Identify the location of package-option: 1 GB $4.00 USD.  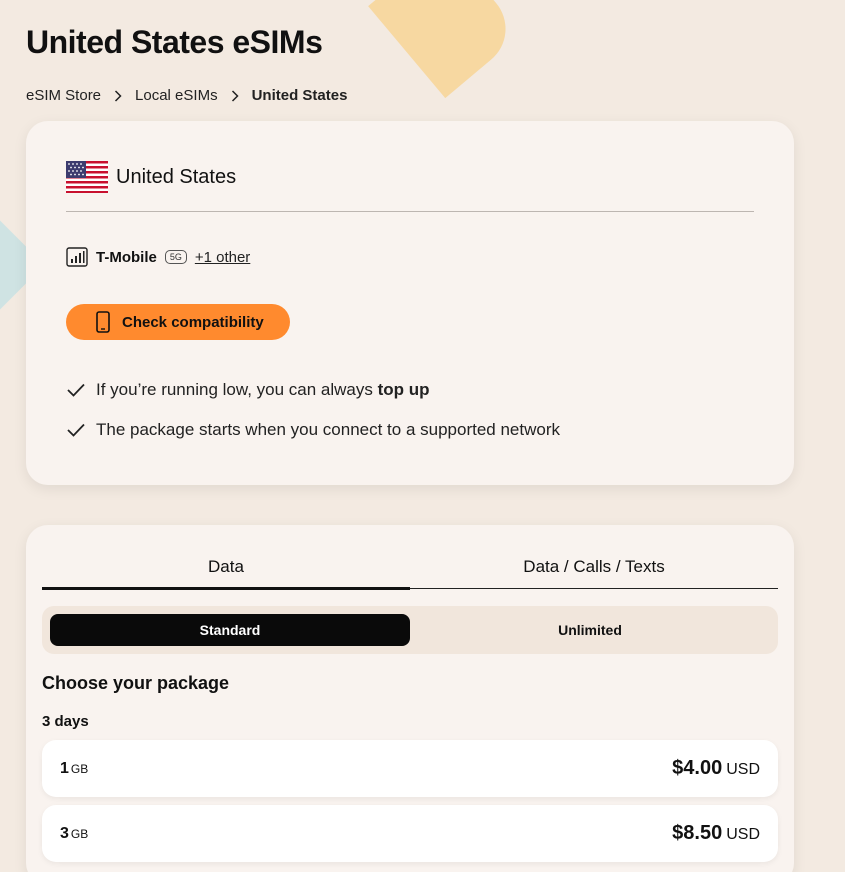
(410, 768).